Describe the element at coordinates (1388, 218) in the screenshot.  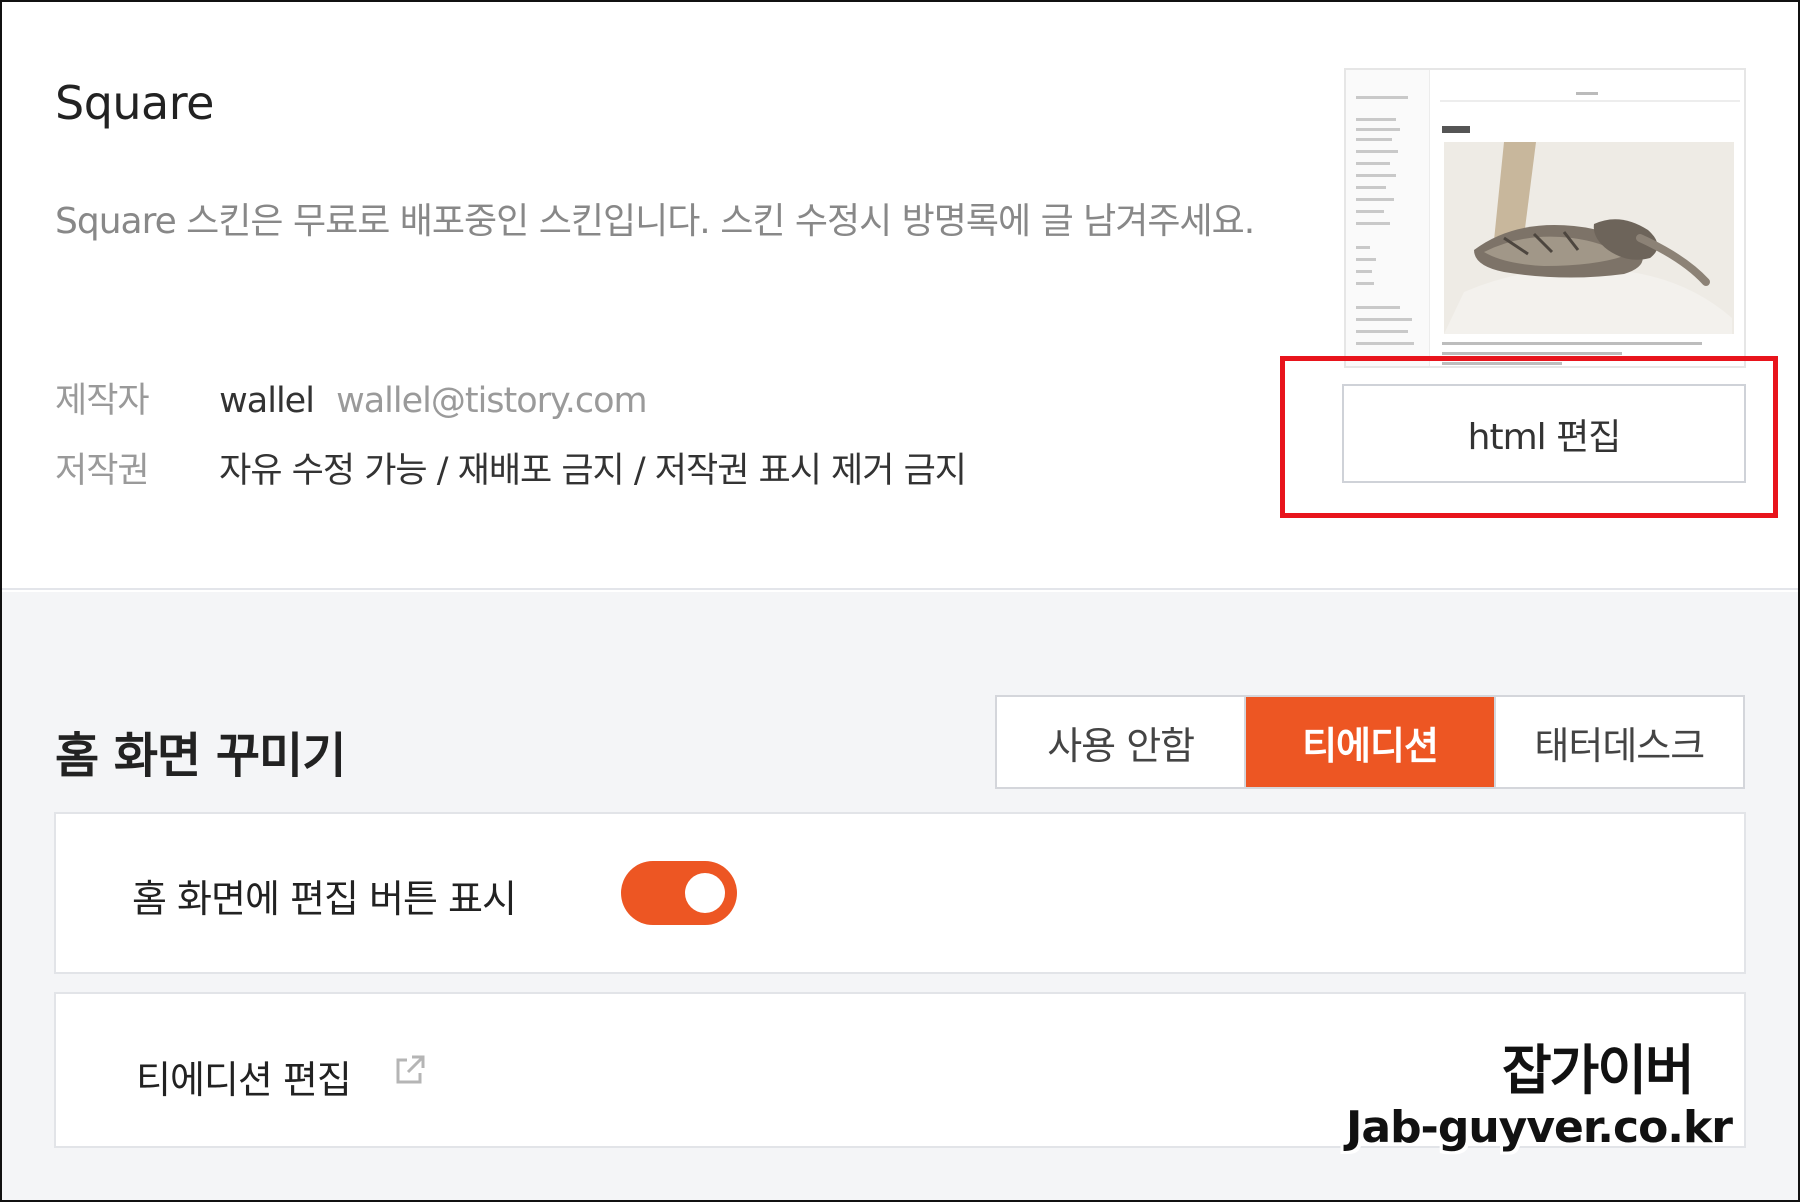
I see `thumbnail-sidebar` at that location.